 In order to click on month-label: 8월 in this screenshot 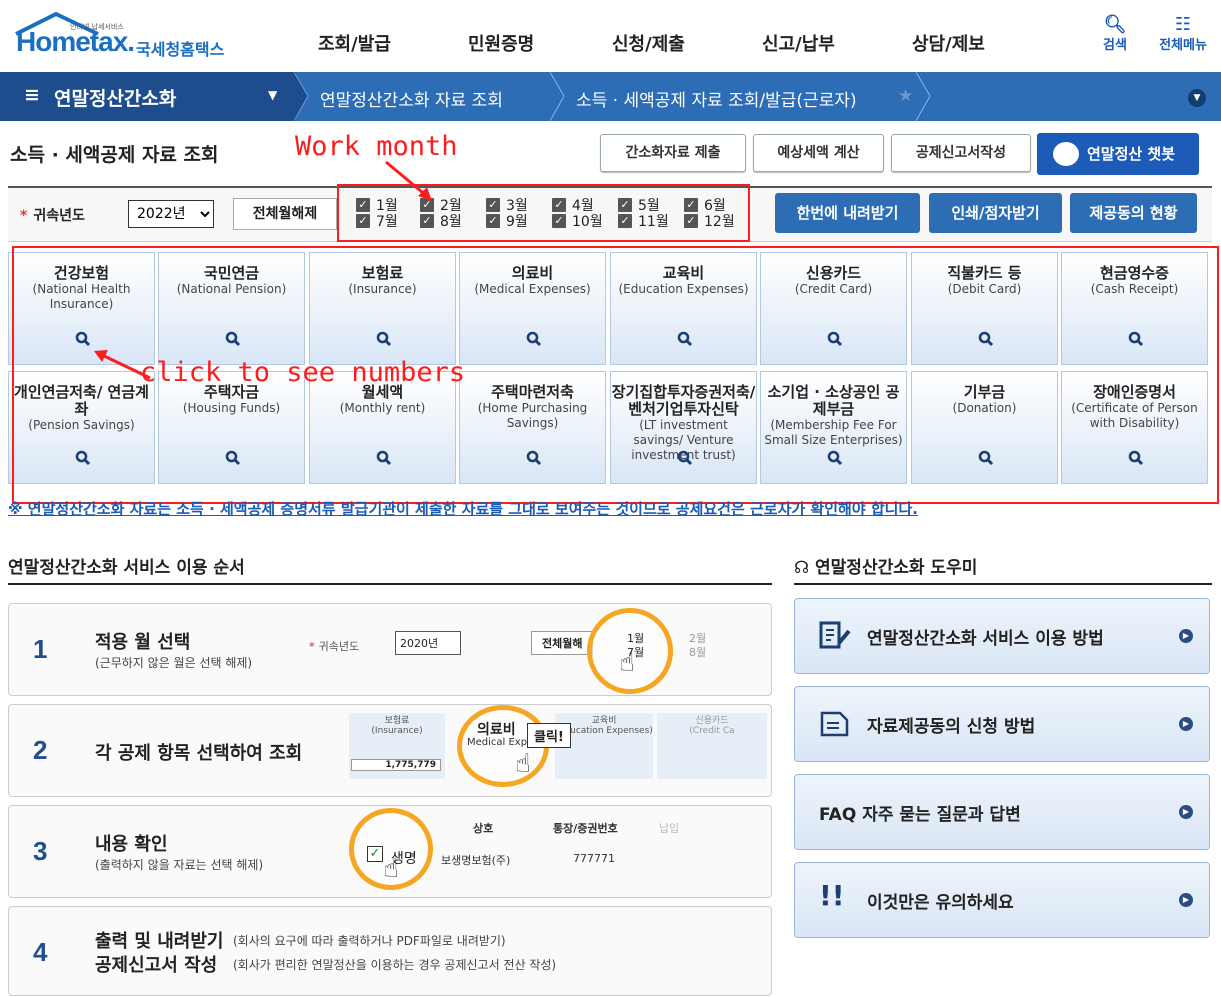, I will do `click(451, 222)`.